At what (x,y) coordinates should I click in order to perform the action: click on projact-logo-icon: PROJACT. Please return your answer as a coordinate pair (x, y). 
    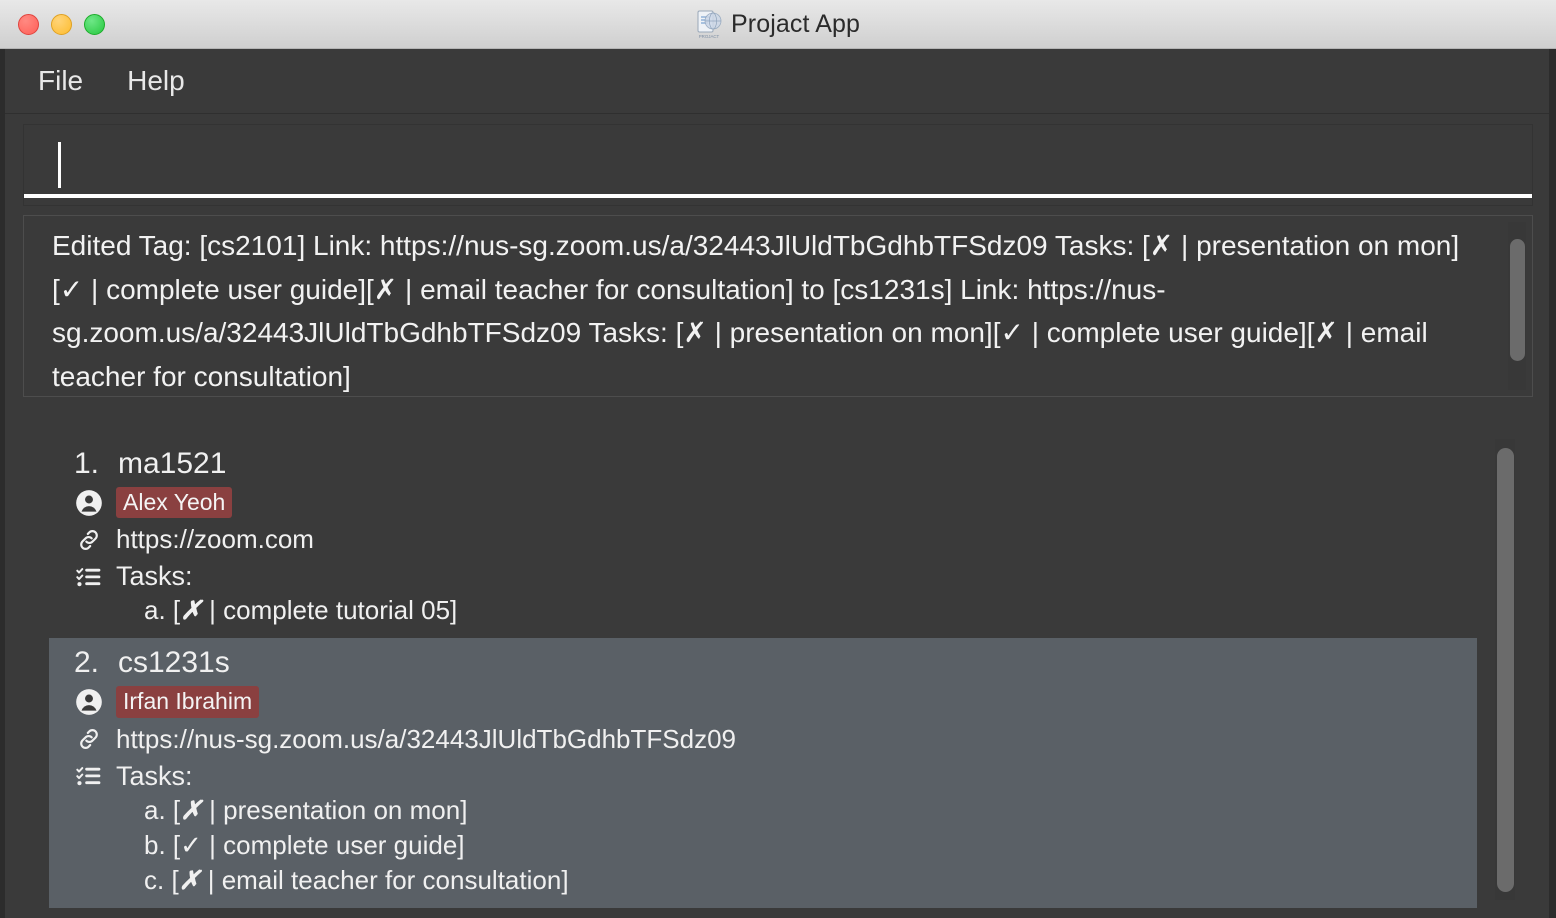
    Looking at the image, I should click on (709, 24).